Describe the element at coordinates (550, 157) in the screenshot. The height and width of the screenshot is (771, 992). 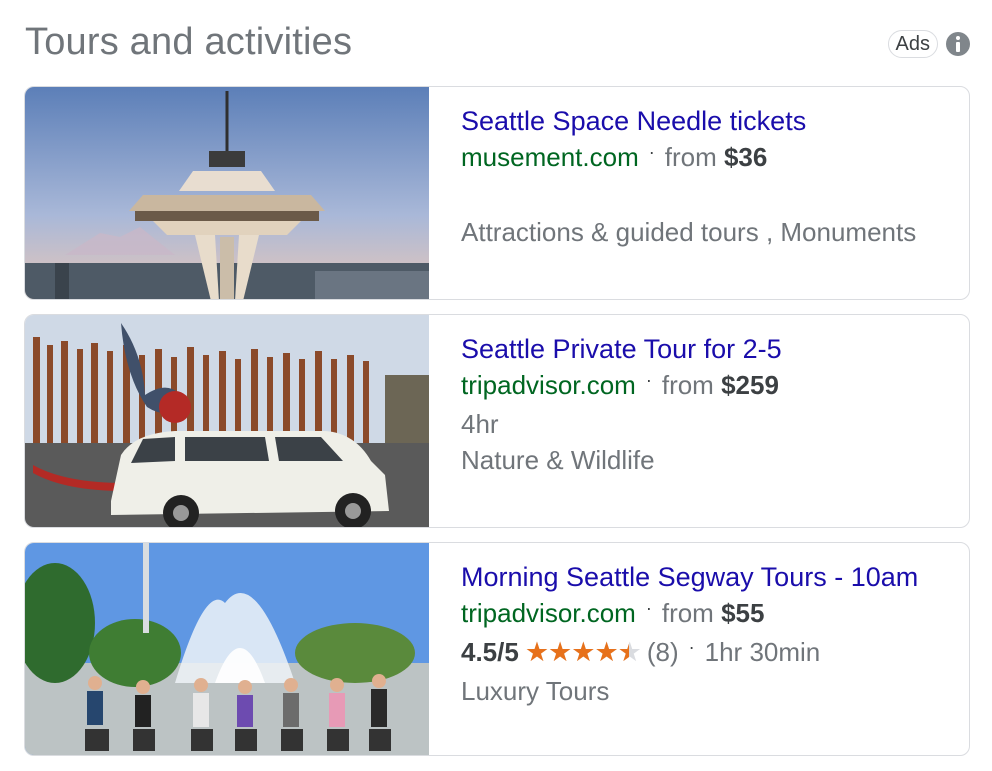
I see `site-url: musement.com` at that location.